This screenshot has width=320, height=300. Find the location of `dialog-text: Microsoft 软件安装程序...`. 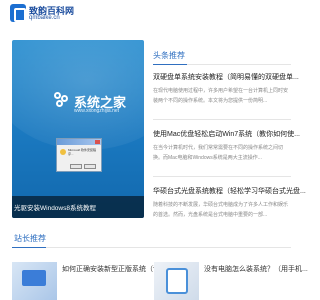

dialog-text: Microsoft 软件安装程序... is located at coordinates (82, 152).